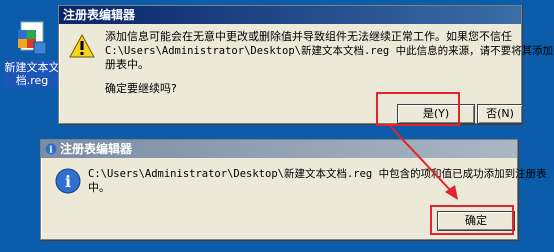 This screenshot has height=252, width=554. What do you see at coordinates (308, 36) in the screenshot?
I see `warning-message-line1: 添加信息可能会在无意中更改或删除值并导致组件无法继续正常工作。如果您不信任` at bounding box center [308, 36].